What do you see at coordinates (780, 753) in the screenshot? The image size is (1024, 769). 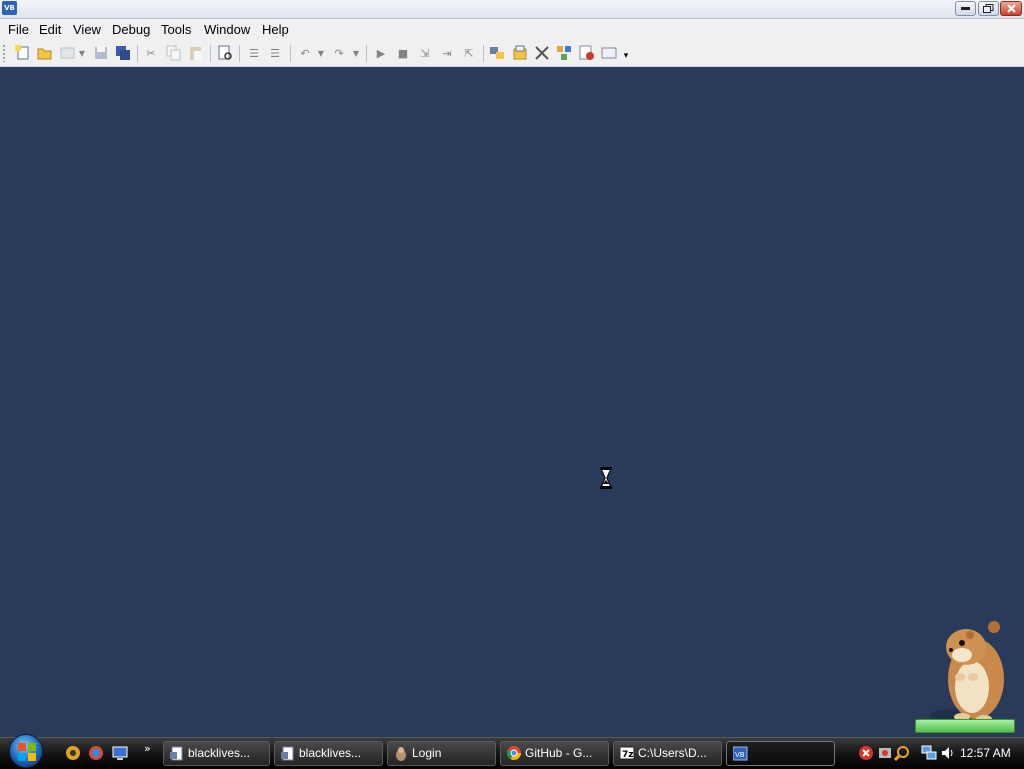 I see `taskbar-button-active: VB` at bounding box center [780, 753].